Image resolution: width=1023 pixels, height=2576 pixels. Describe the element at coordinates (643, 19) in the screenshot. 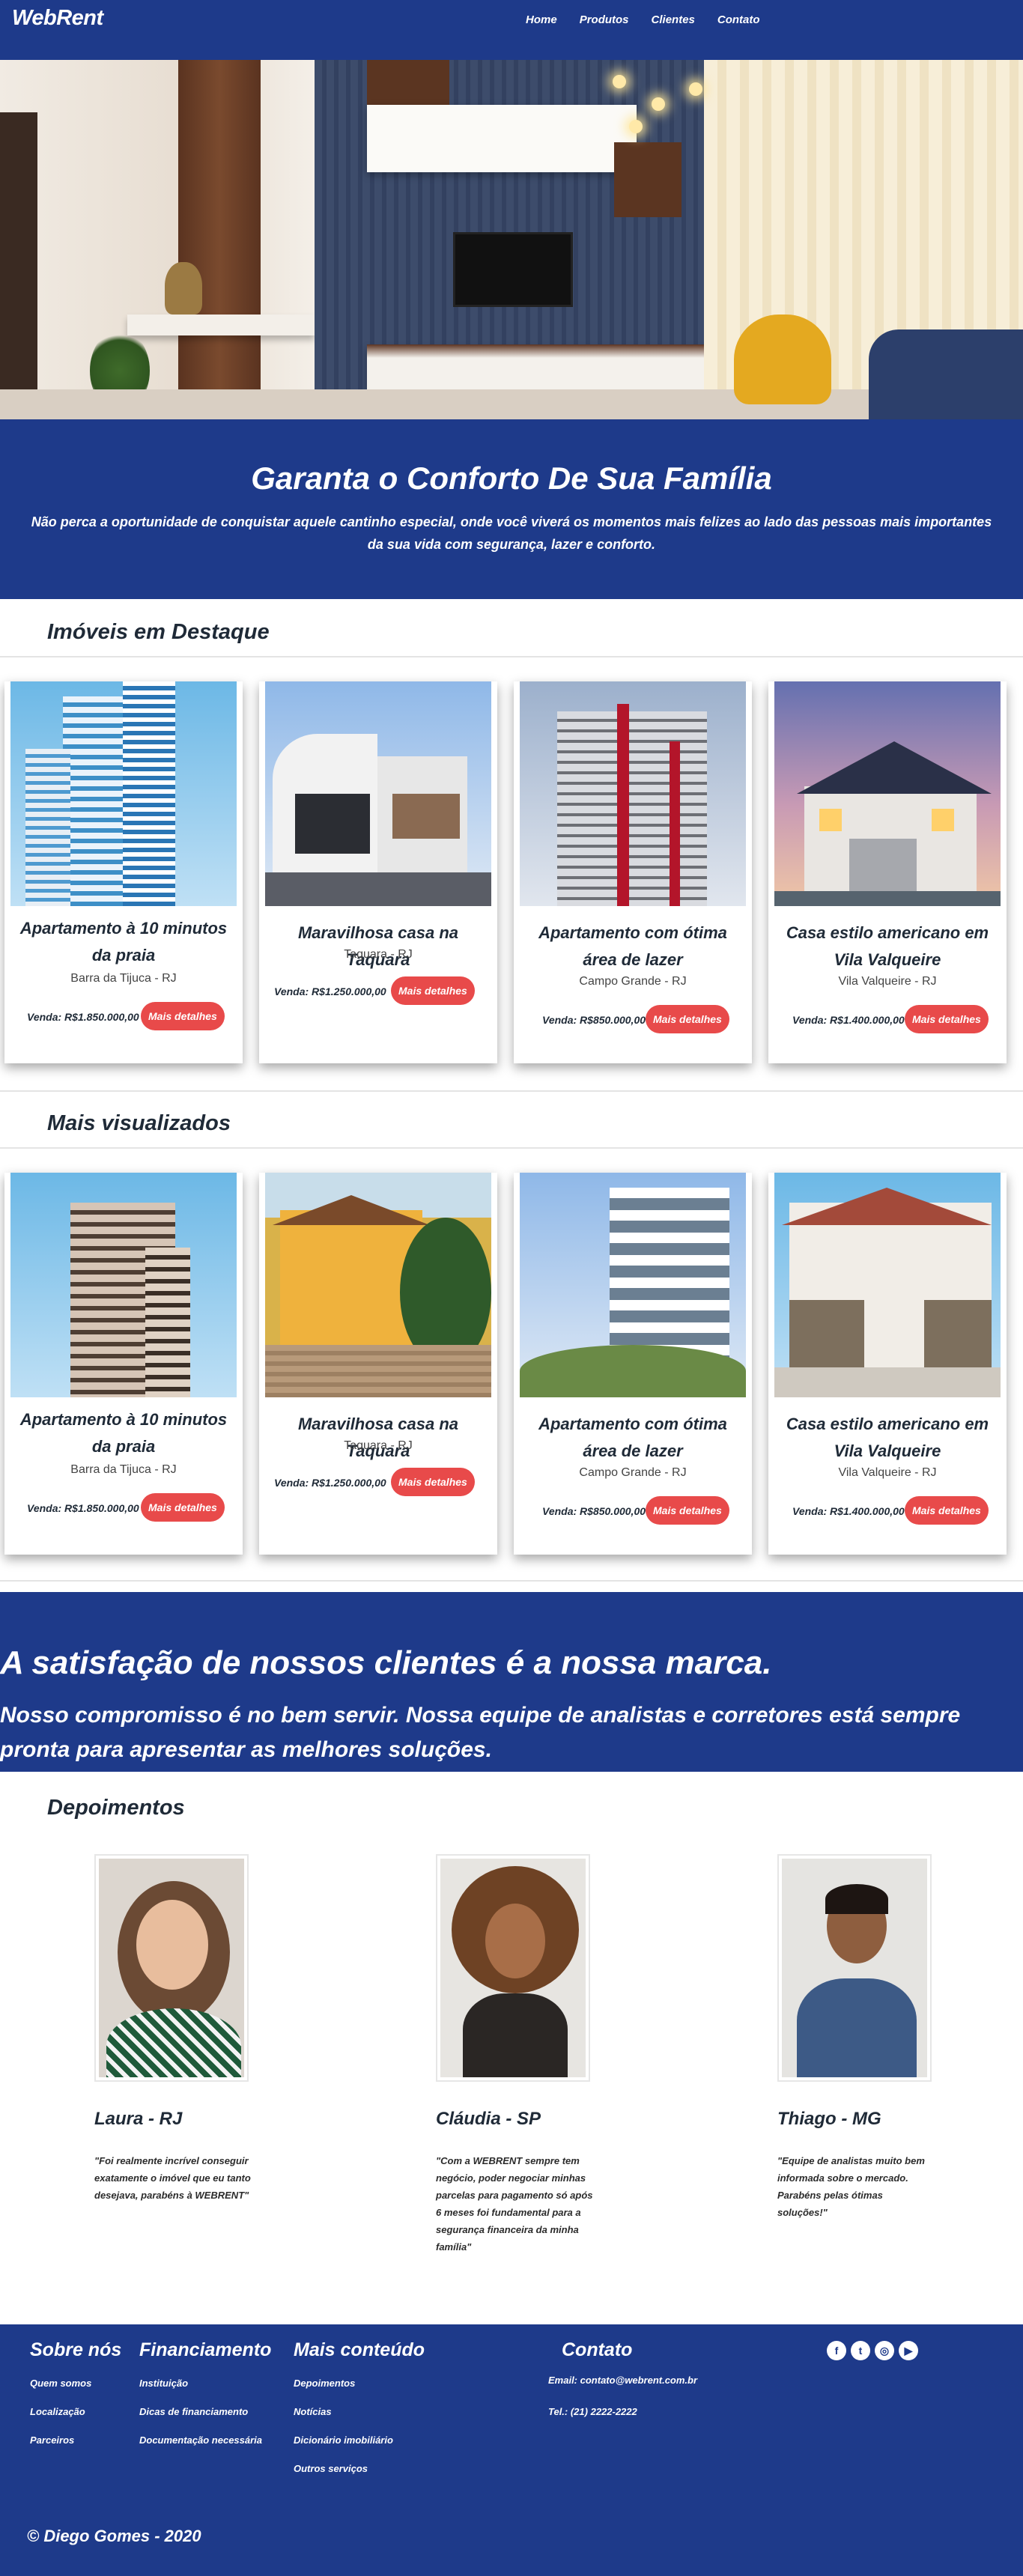

I see `nav-menu: Home Produtos Clientes Contato` at that location.